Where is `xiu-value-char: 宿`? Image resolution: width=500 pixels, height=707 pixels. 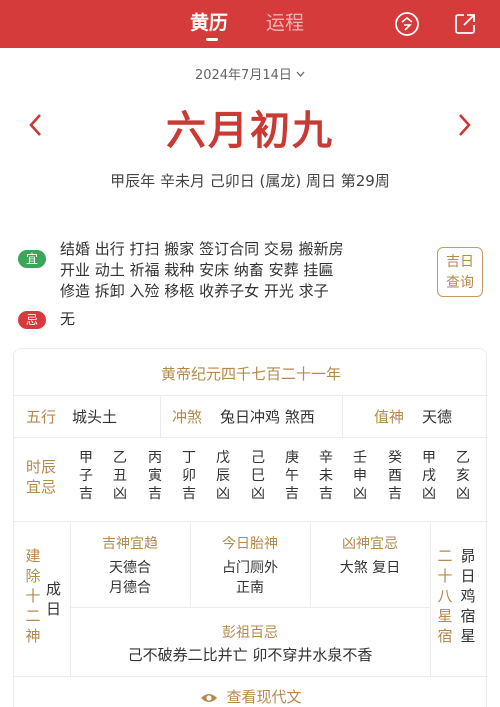
xiu-value-char: 宿 is located at coordinates (468, 616).